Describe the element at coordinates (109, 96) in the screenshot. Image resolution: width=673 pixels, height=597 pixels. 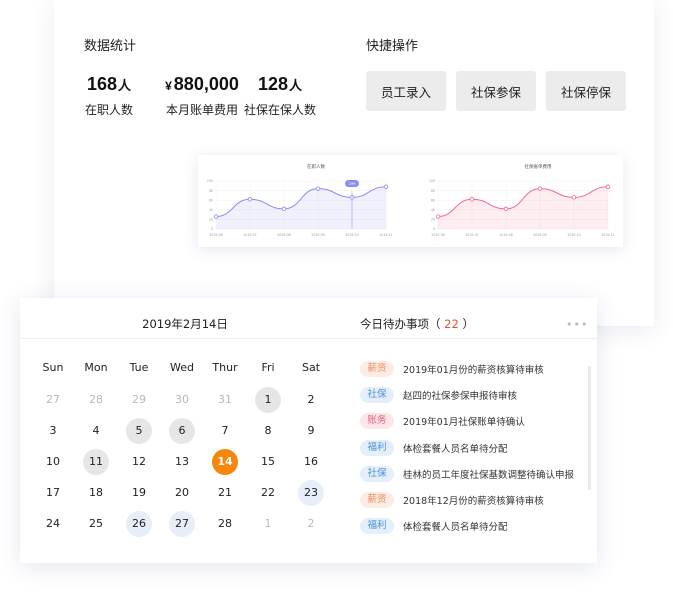
I see `stat-employees: 168人 在职人数` at that location.